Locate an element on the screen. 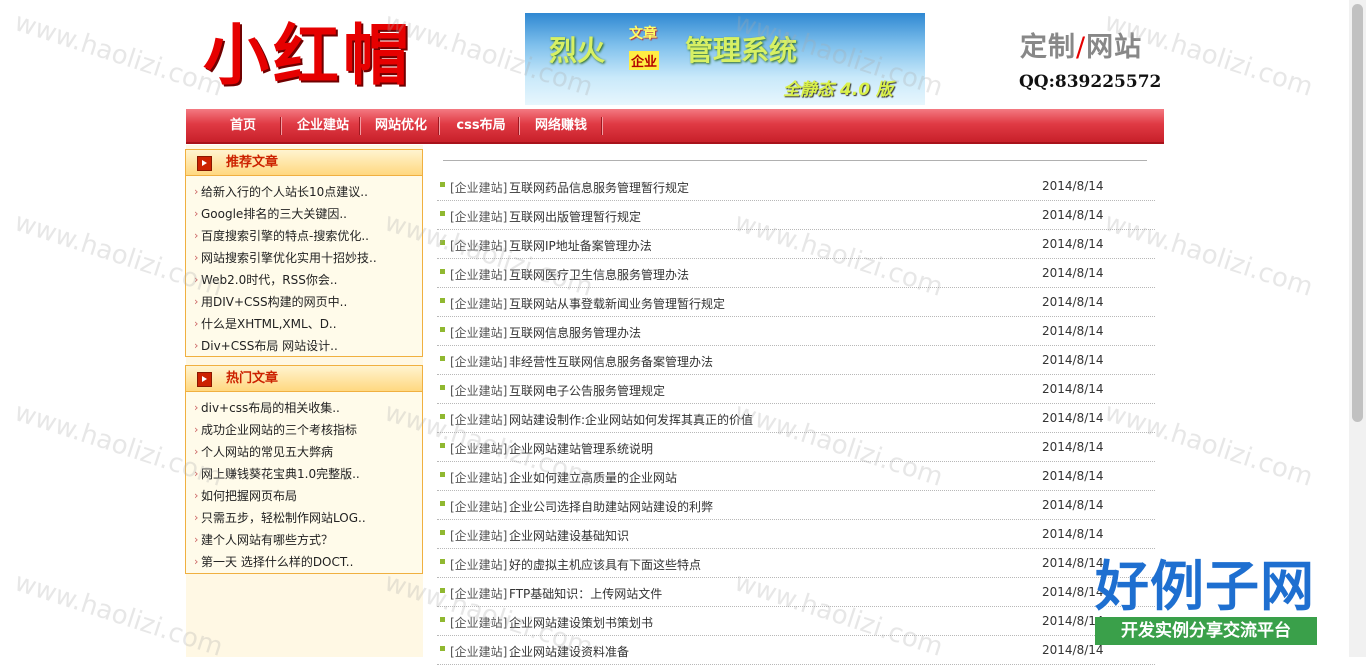  article-row: [企业建站] 互联网医疗卫生信息服务管理办法 2014/8/14 is located at coordinates (796, 273).